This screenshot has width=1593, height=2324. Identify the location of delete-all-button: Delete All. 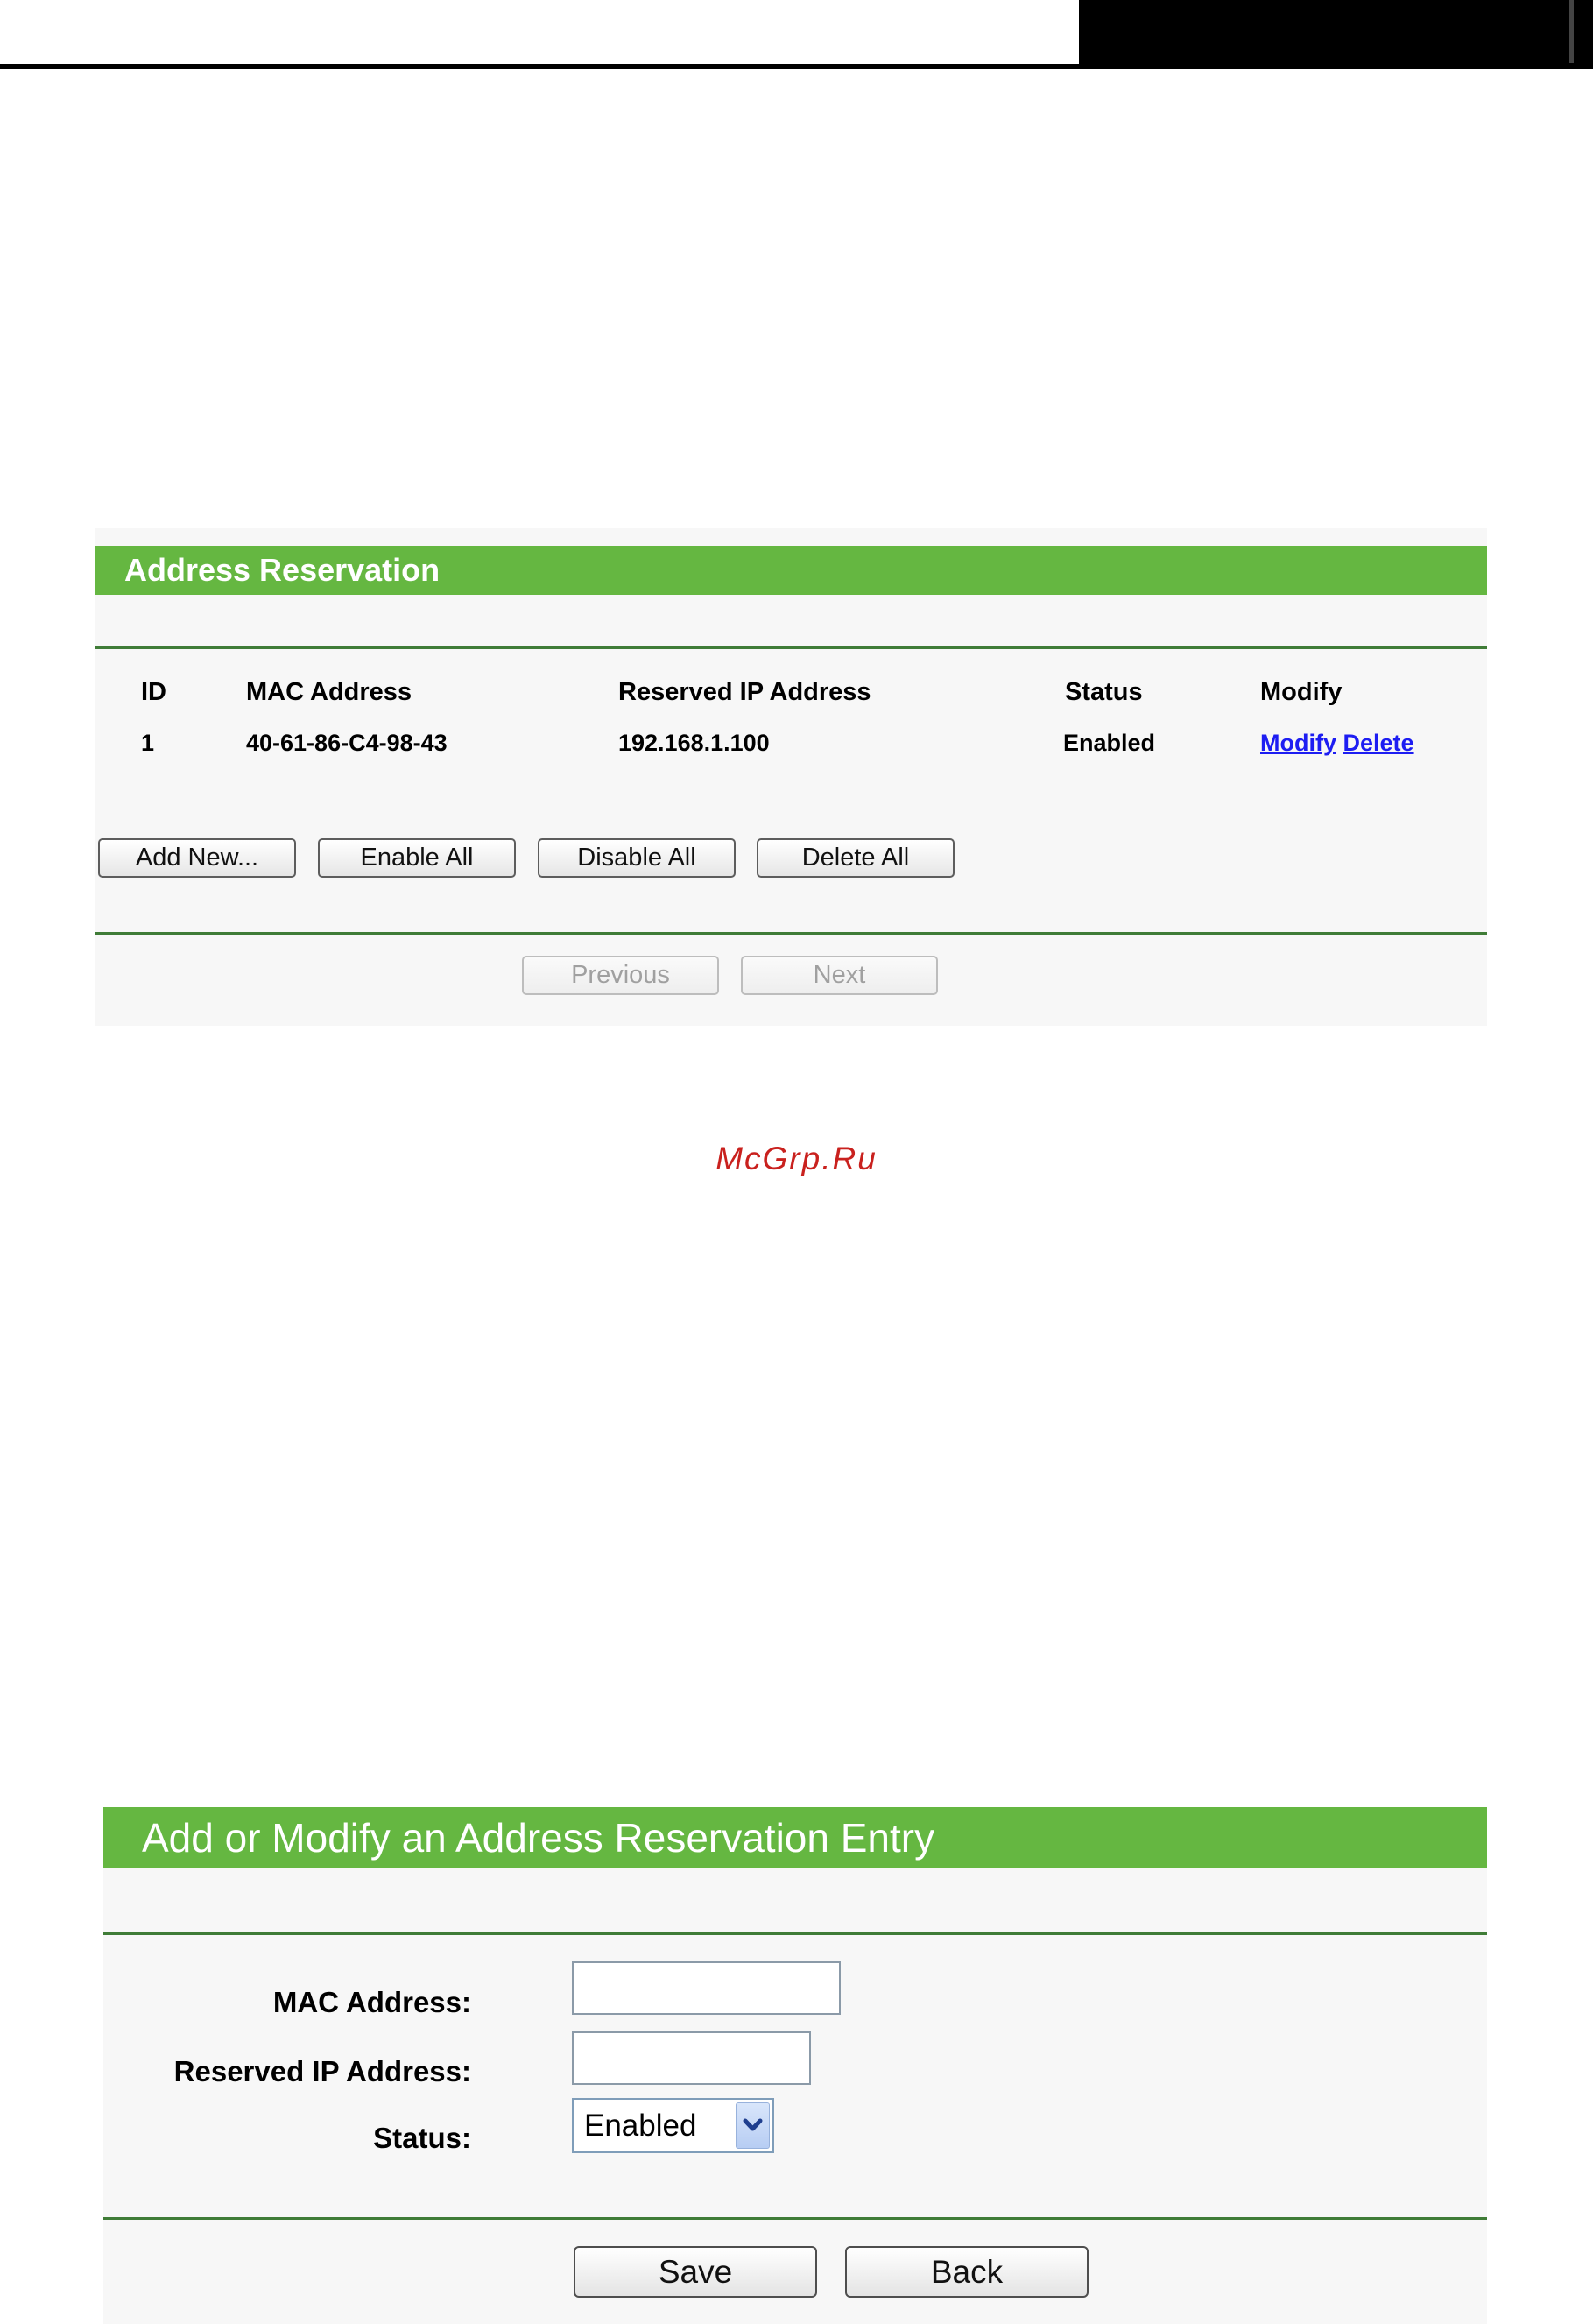
(856, 858).